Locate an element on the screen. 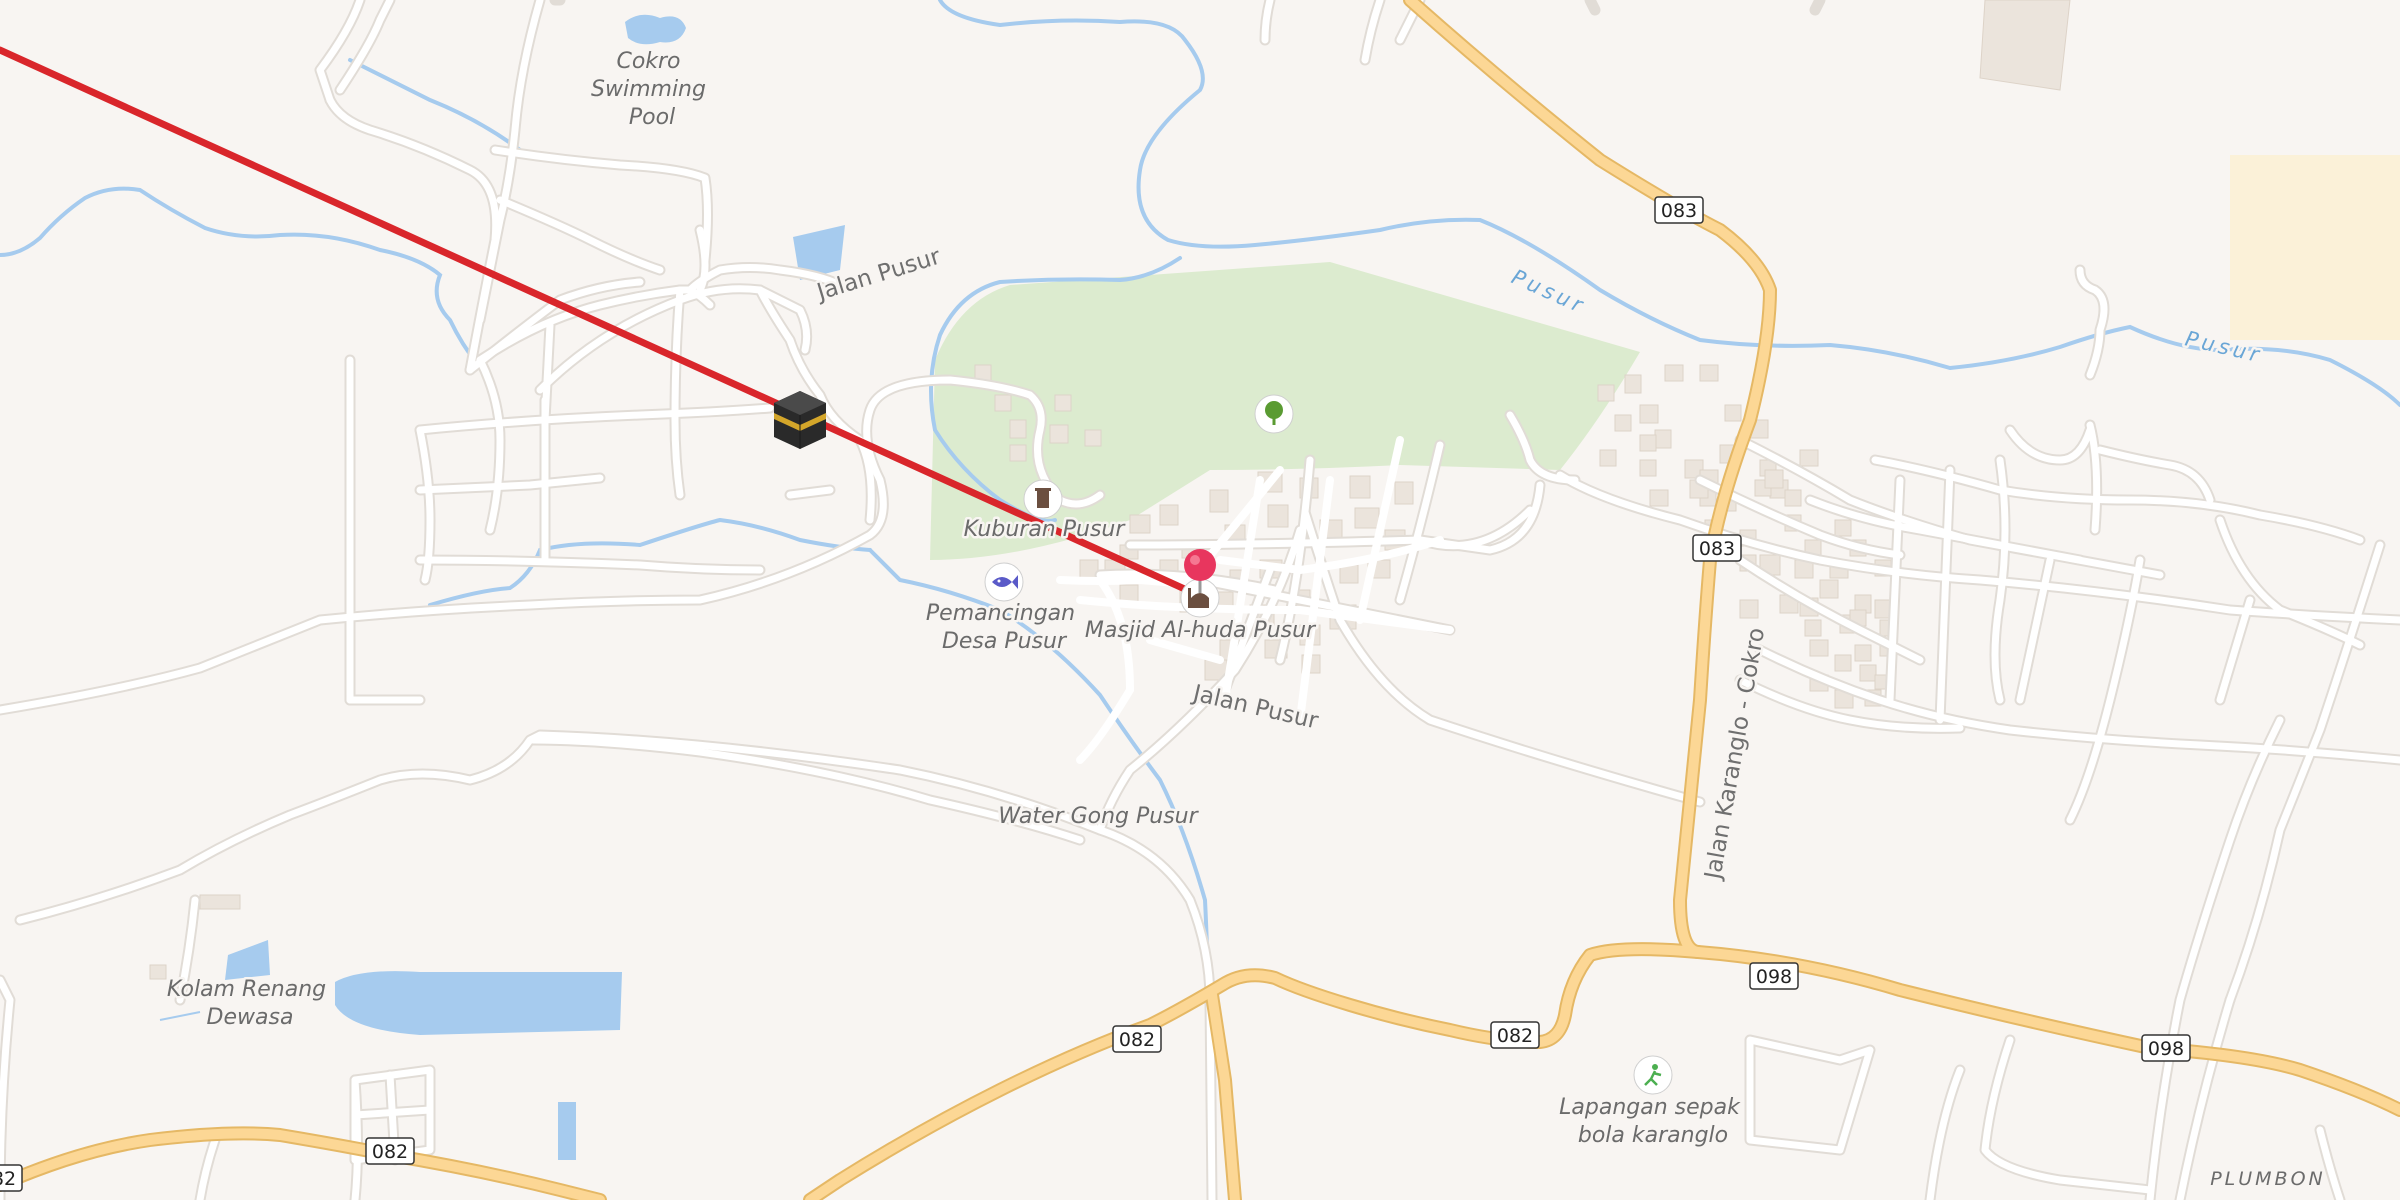 The image size is (2400, 1200). cemetery-icon is located at coordinates (1043, 499).